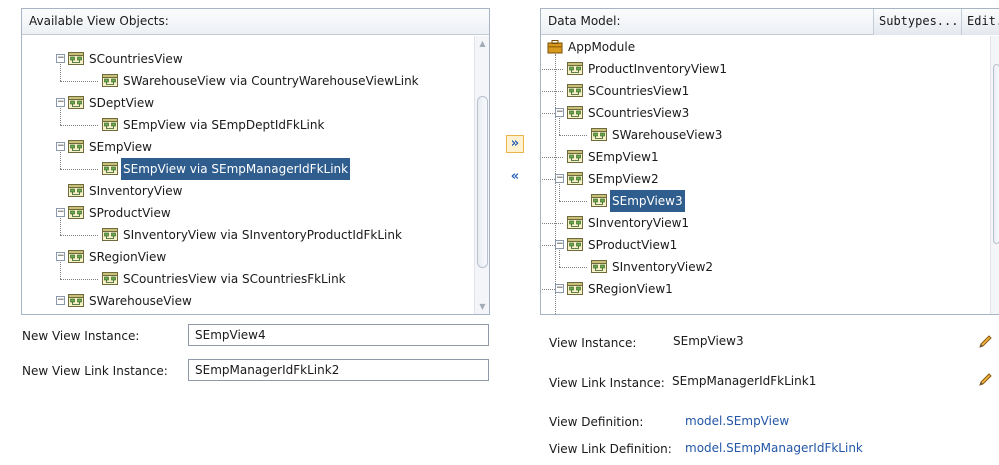 The width and height of the screenshot is (999, 465). What do you see at coordinates (224, 125) in the screenshot?
I see `tree-node-label: SEmpView via SEmpDeptIdFkLink` at bounding box center [224, 125].